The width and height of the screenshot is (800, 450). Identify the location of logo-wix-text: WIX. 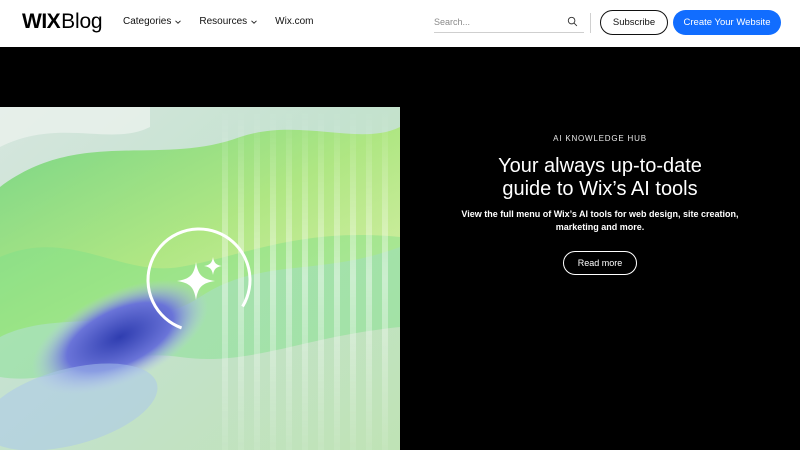
(41, 21).